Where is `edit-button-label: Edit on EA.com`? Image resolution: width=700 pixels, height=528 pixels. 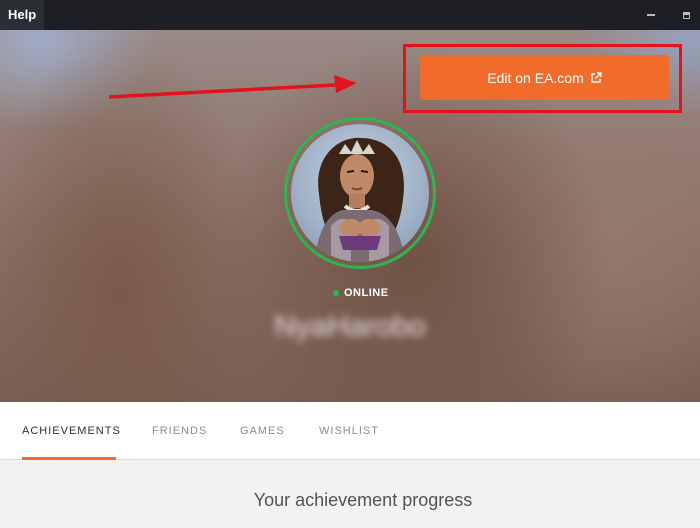 edit-button-label: Edit on EA.com is located at coordinates (535, 77).